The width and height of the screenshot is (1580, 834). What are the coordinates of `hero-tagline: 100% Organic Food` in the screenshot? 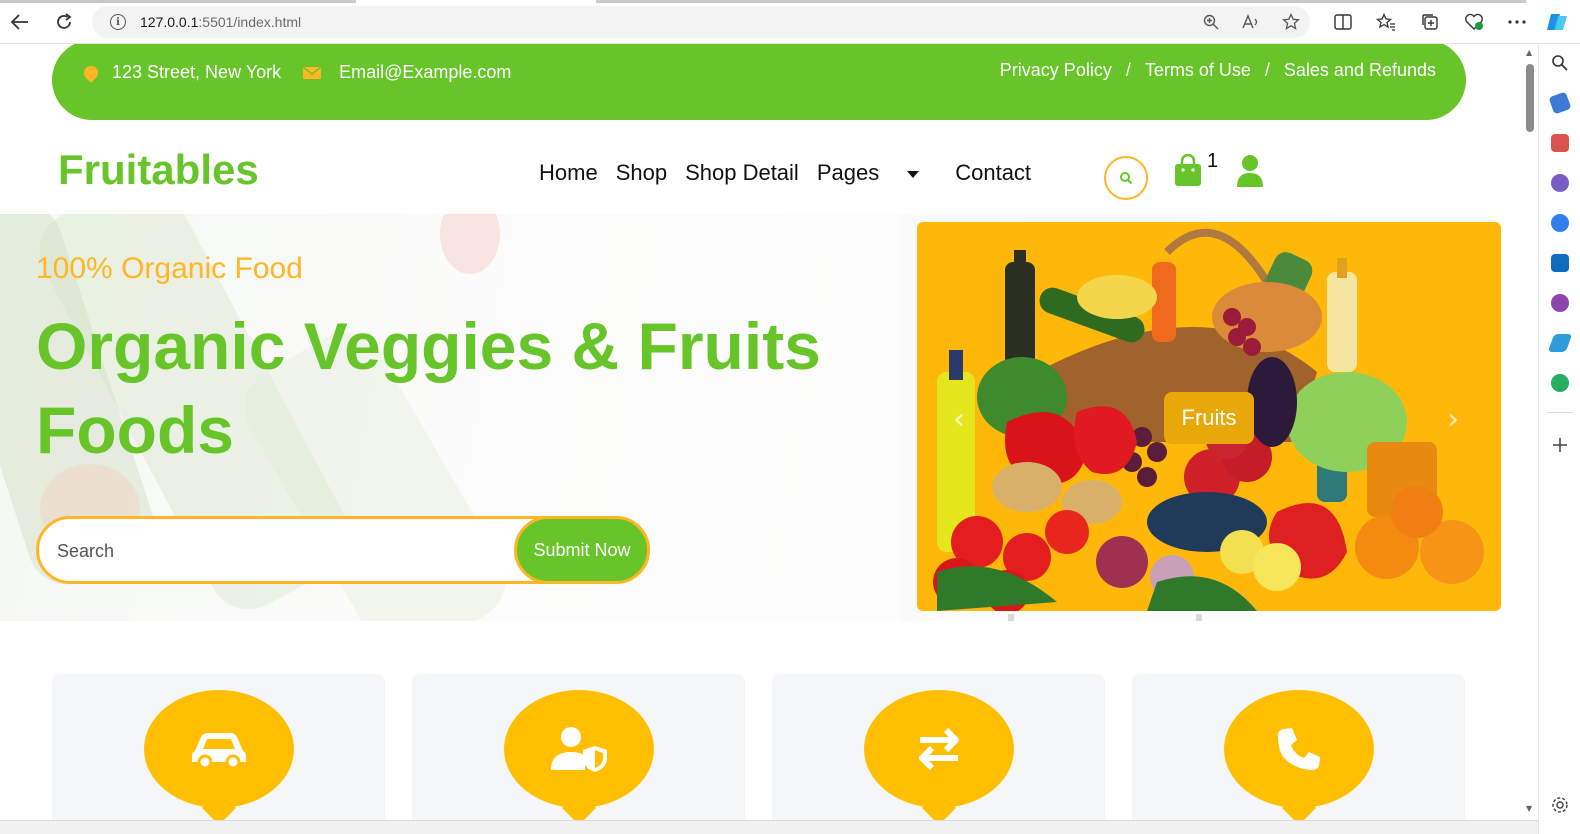 It's located at (169, 268).